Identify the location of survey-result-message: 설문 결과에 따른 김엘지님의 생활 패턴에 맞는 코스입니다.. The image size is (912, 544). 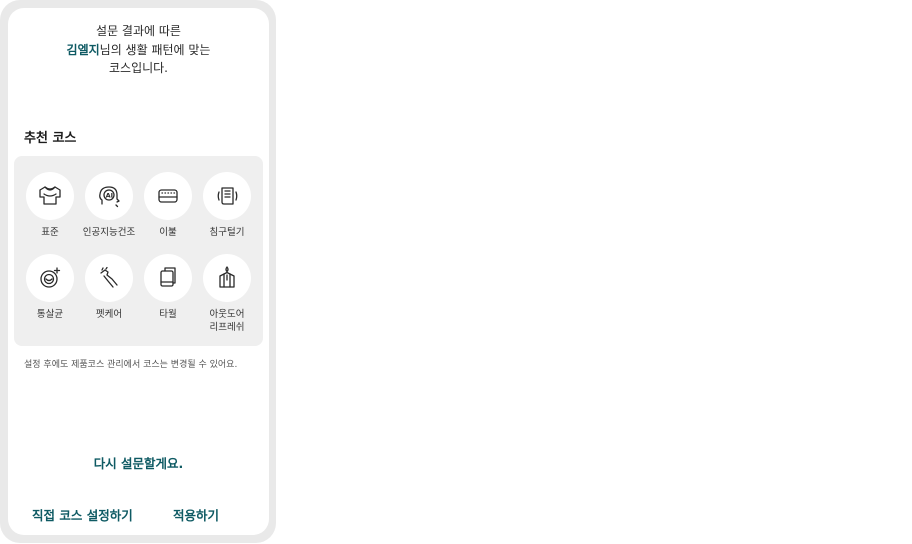
(138, 50).